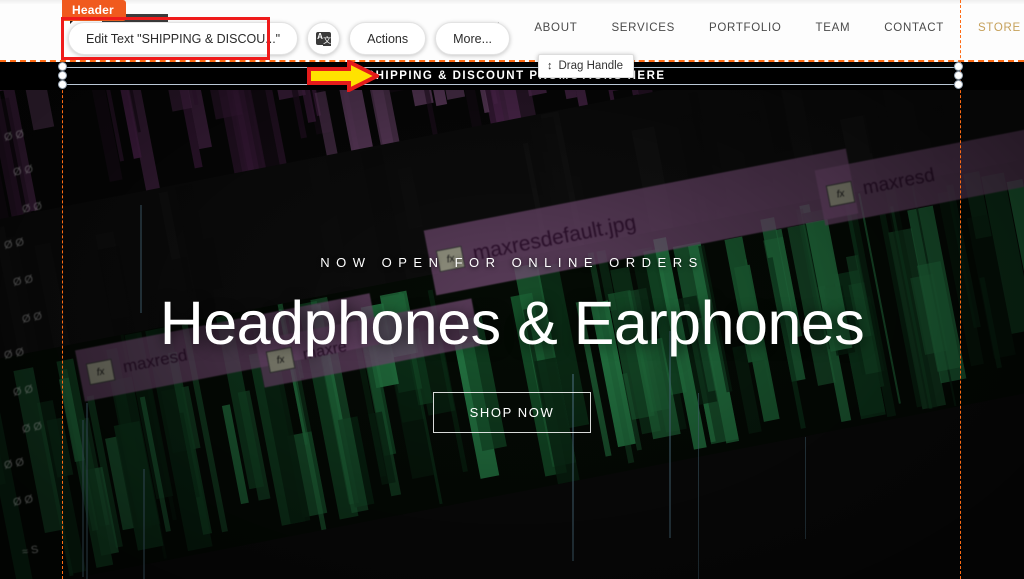 This screenshot has height=579, width=1024. What do you see at coordinates (591, 66) in the screenshot?
I see `drag-handle-label: Drag Handle` at bounding box center [591, 66].